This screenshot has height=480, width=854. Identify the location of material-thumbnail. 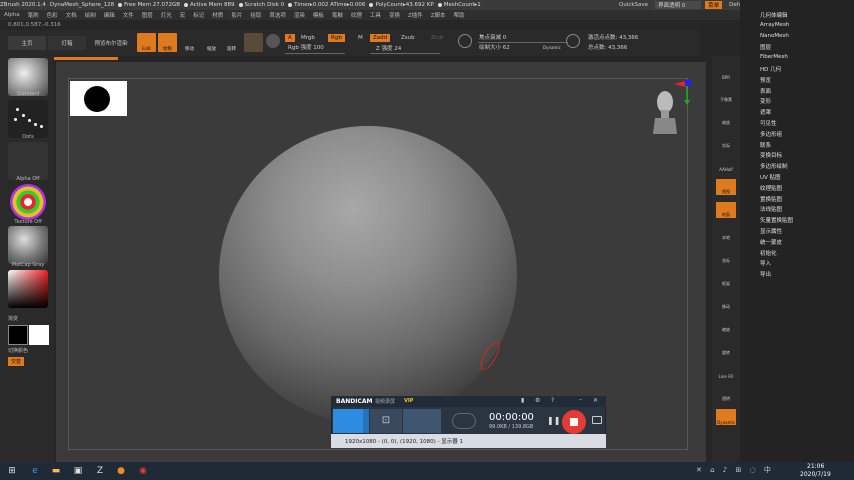
(28, 245).